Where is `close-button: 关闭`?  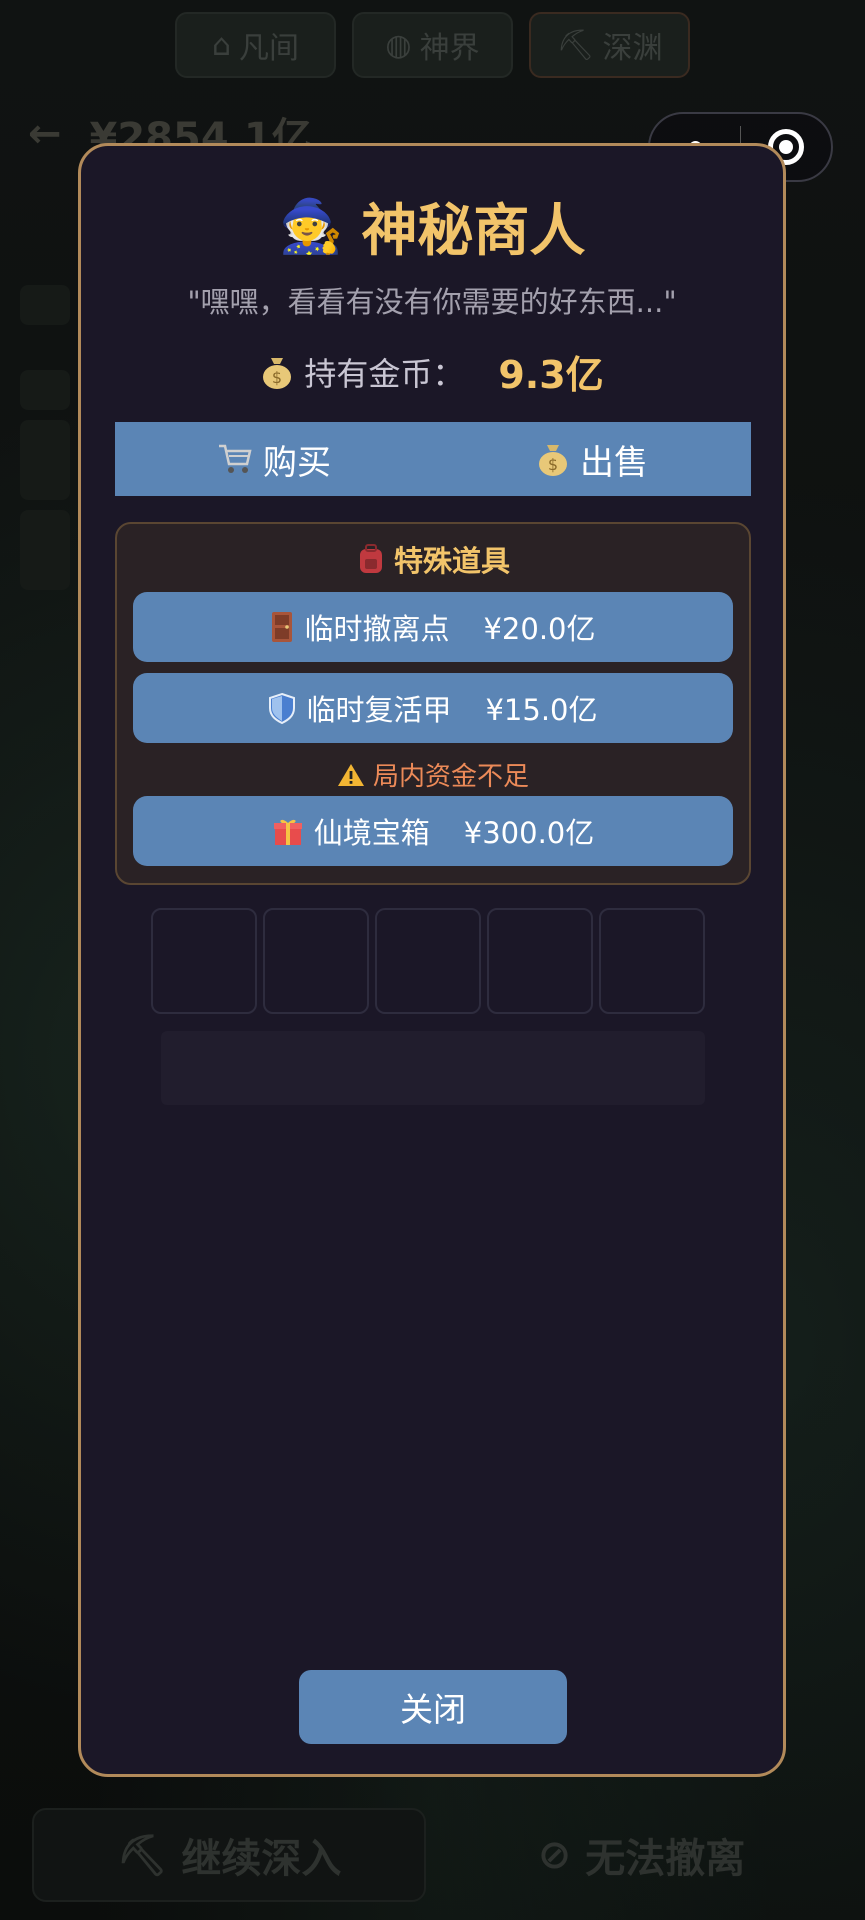 close-button: 关闭 is located at coordinates (433, 1707).